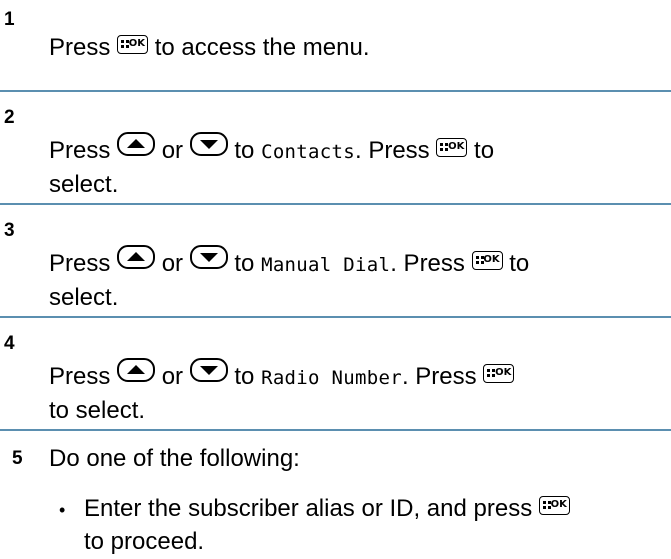  Describe the element at coordinates (331, 378) in the screenshot. I see `menu-target: Radio Number` at that location.